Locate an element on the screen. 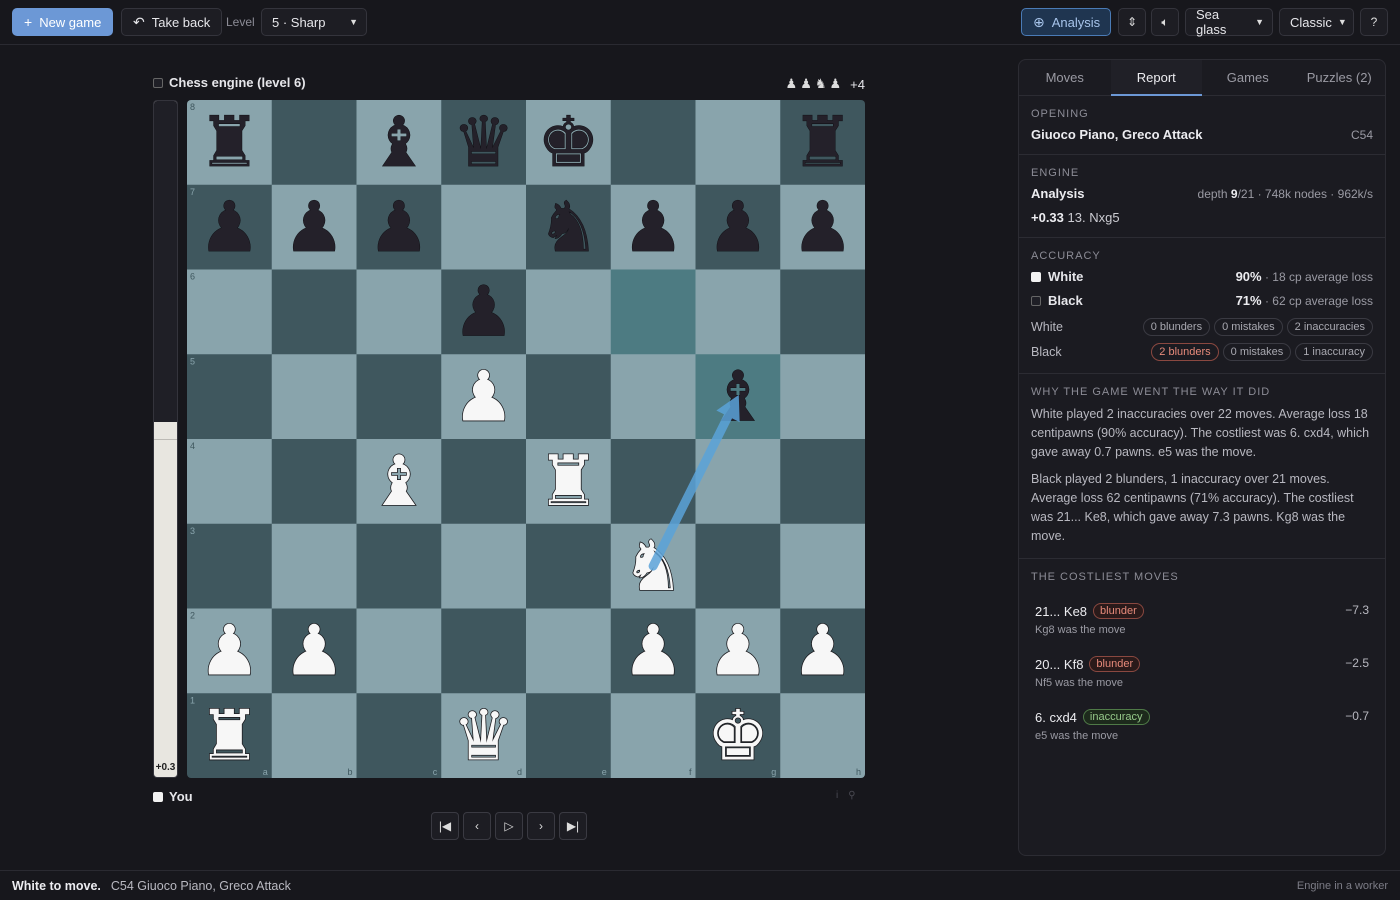  square-d4 is located at coordinates (484, 482).